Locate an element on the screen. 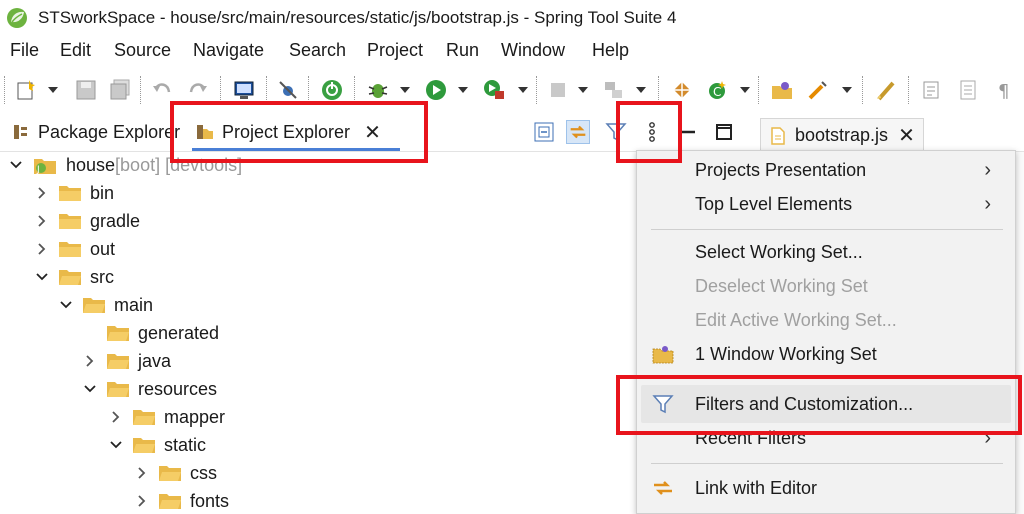  tree-item-label: out is located at coordinates (103, 248).